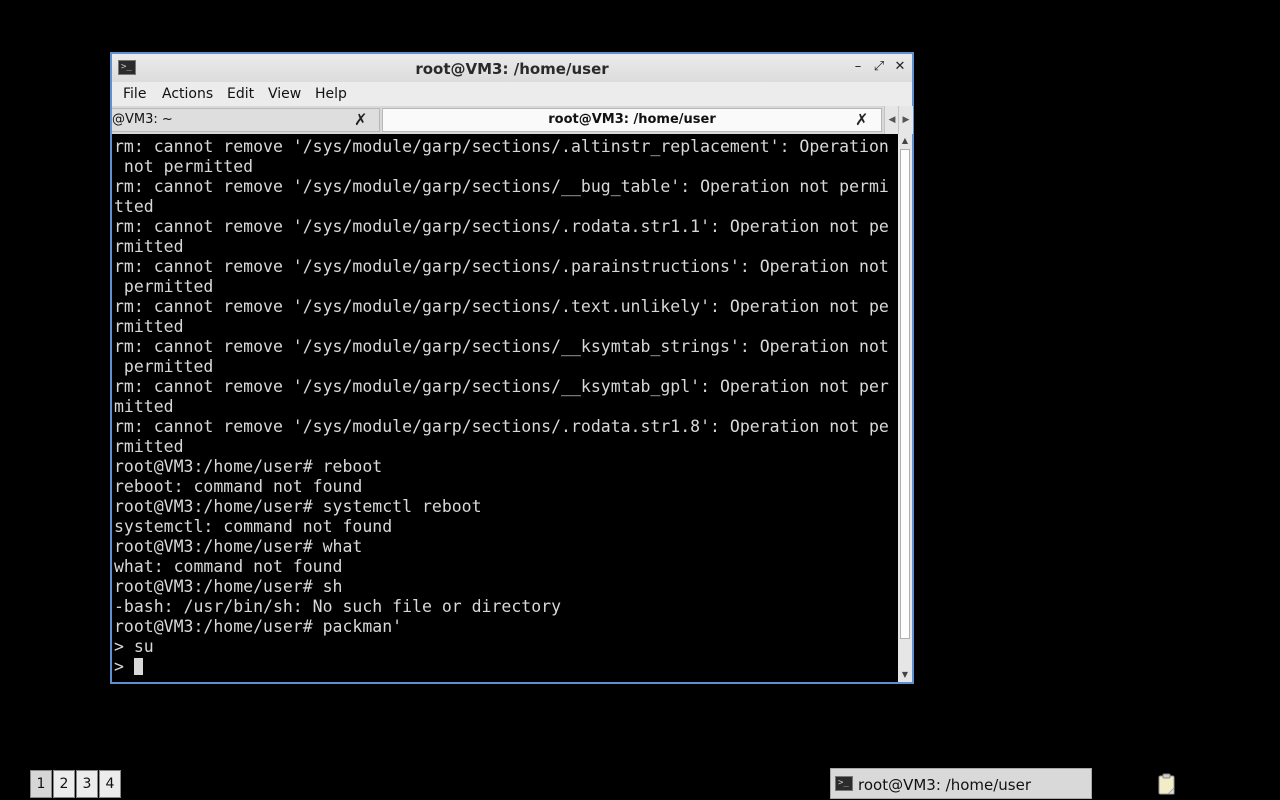 The height and width of the screenshot is (800, 1280). I want to click on tab-label: root@VM3: /home/user, so click(632, 119).